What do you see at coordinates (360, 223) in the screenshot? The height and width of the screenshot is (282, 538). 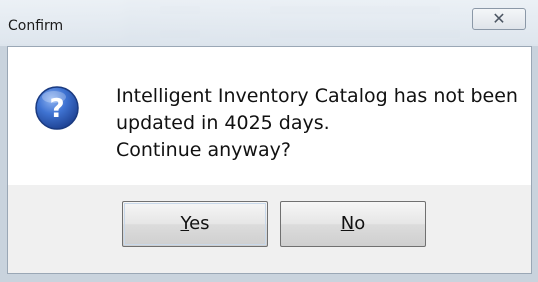 I see `no-label-rest: o` at bounding box center [360, 223].